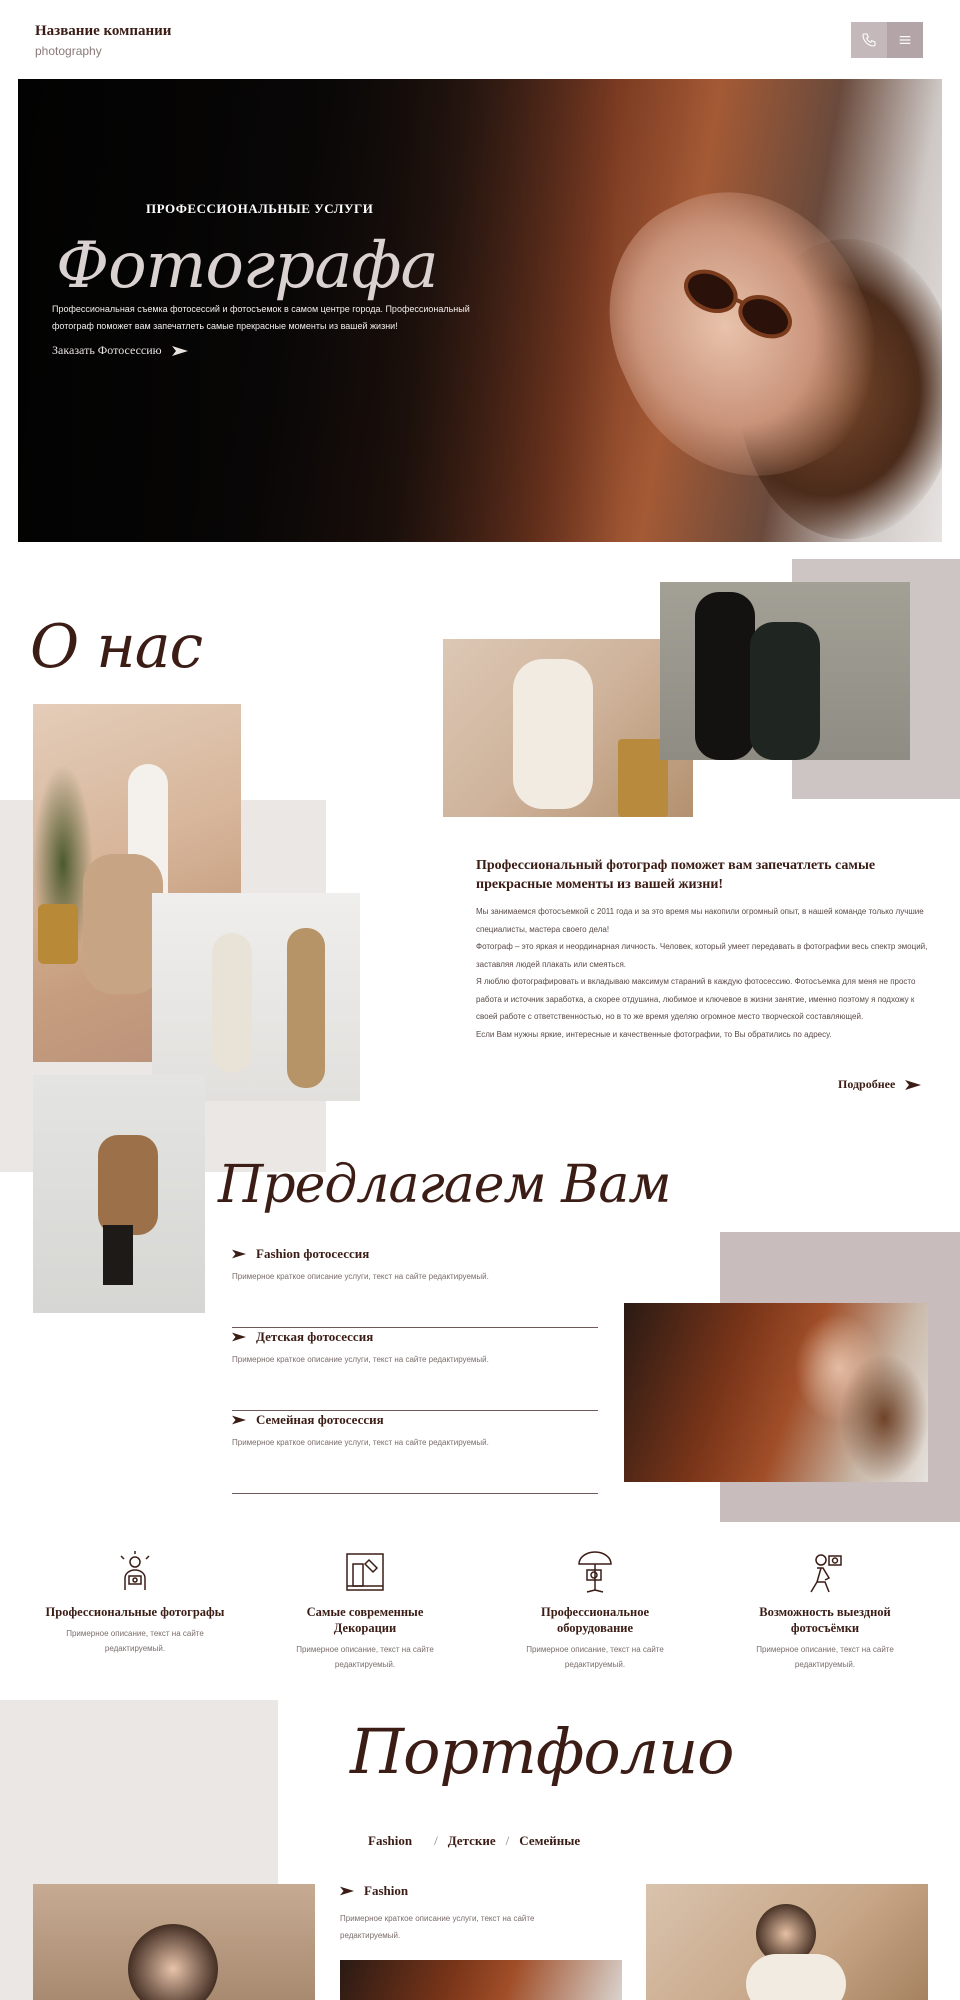 The width and height of the screenshot is (960, 2000). I want to click on phone-icon, so click(869, 40).